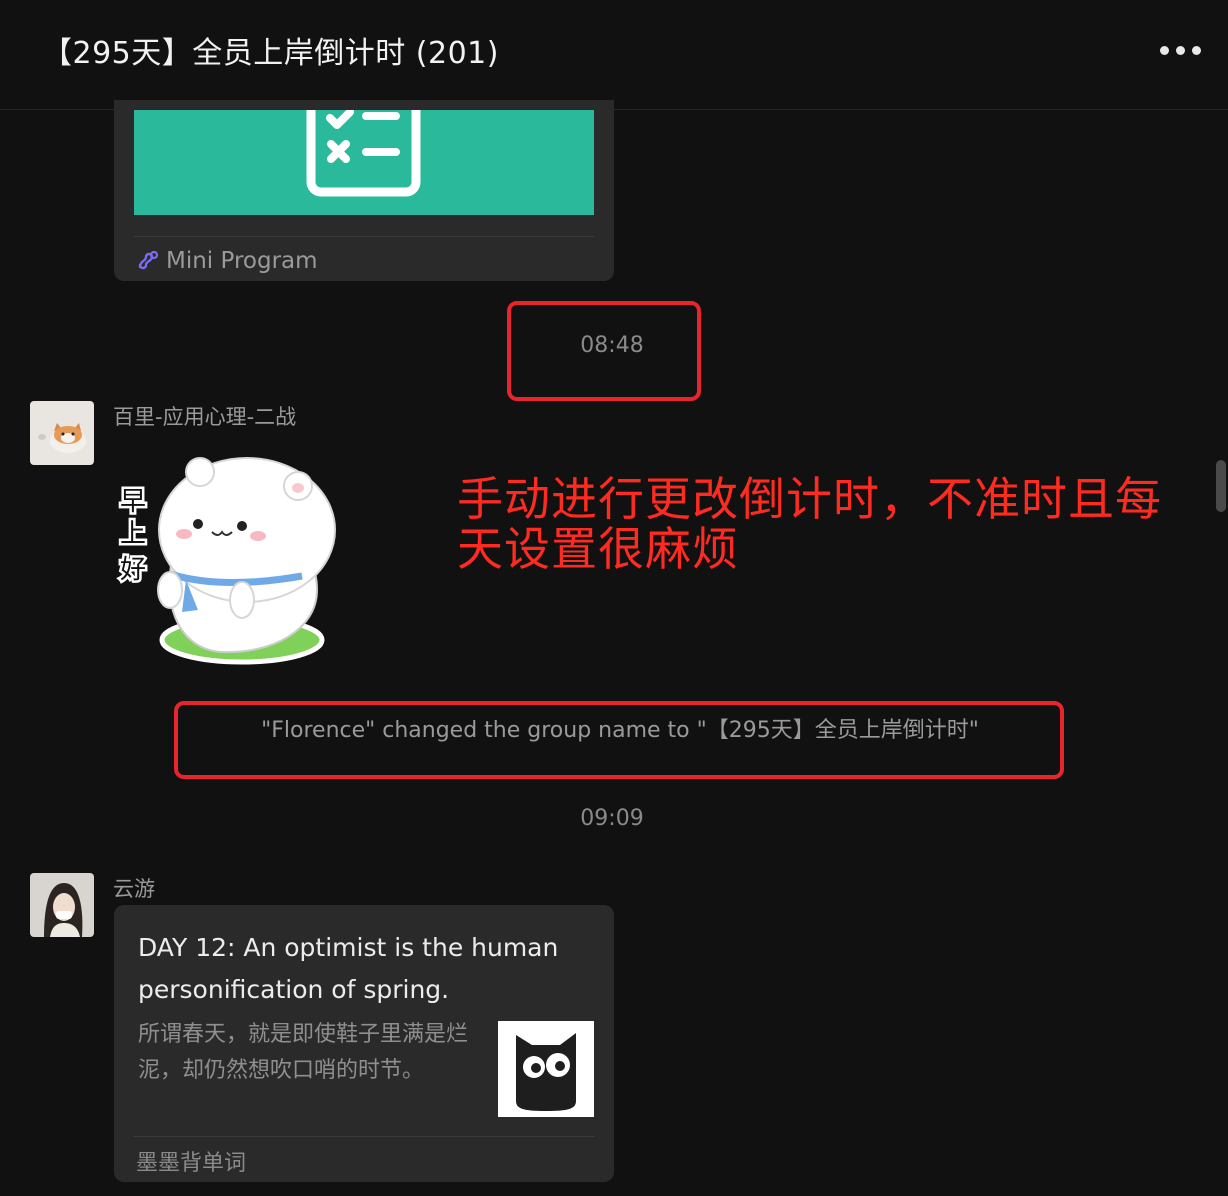  Describe the element at coordinates (227, 555) in the screenshot. I see `bear-good-morning-sticker: 早 上 好` at that location.